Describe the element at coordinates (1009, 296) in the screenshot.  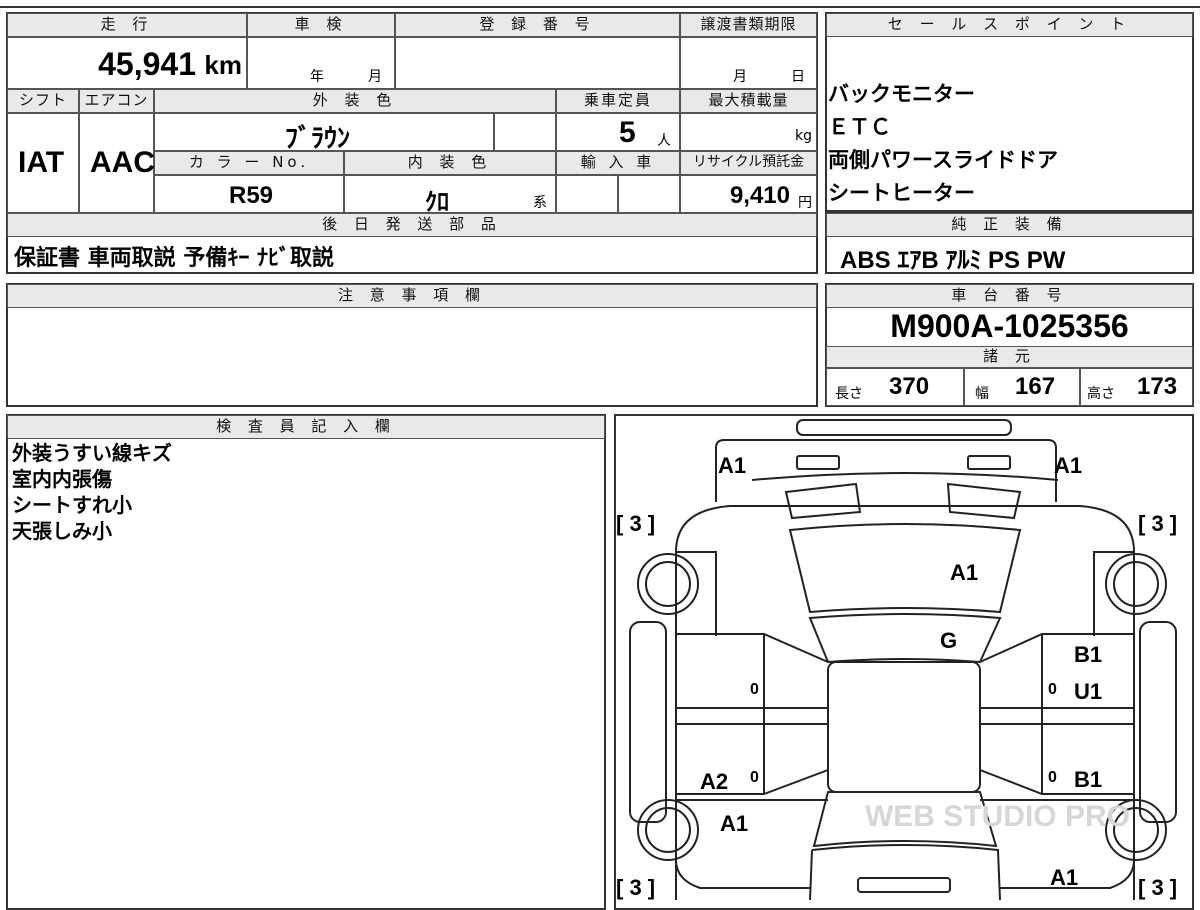
I see `header-chassis: 車 台 番 号` at that location.